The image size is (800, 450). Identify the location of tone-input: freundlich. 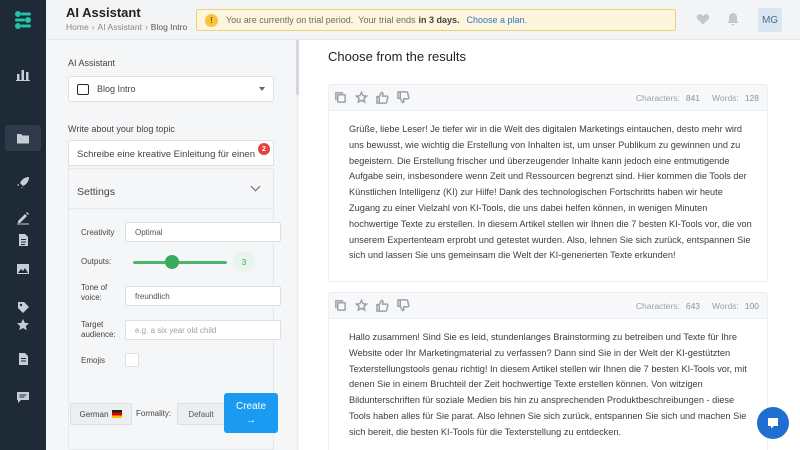
(203, 296).